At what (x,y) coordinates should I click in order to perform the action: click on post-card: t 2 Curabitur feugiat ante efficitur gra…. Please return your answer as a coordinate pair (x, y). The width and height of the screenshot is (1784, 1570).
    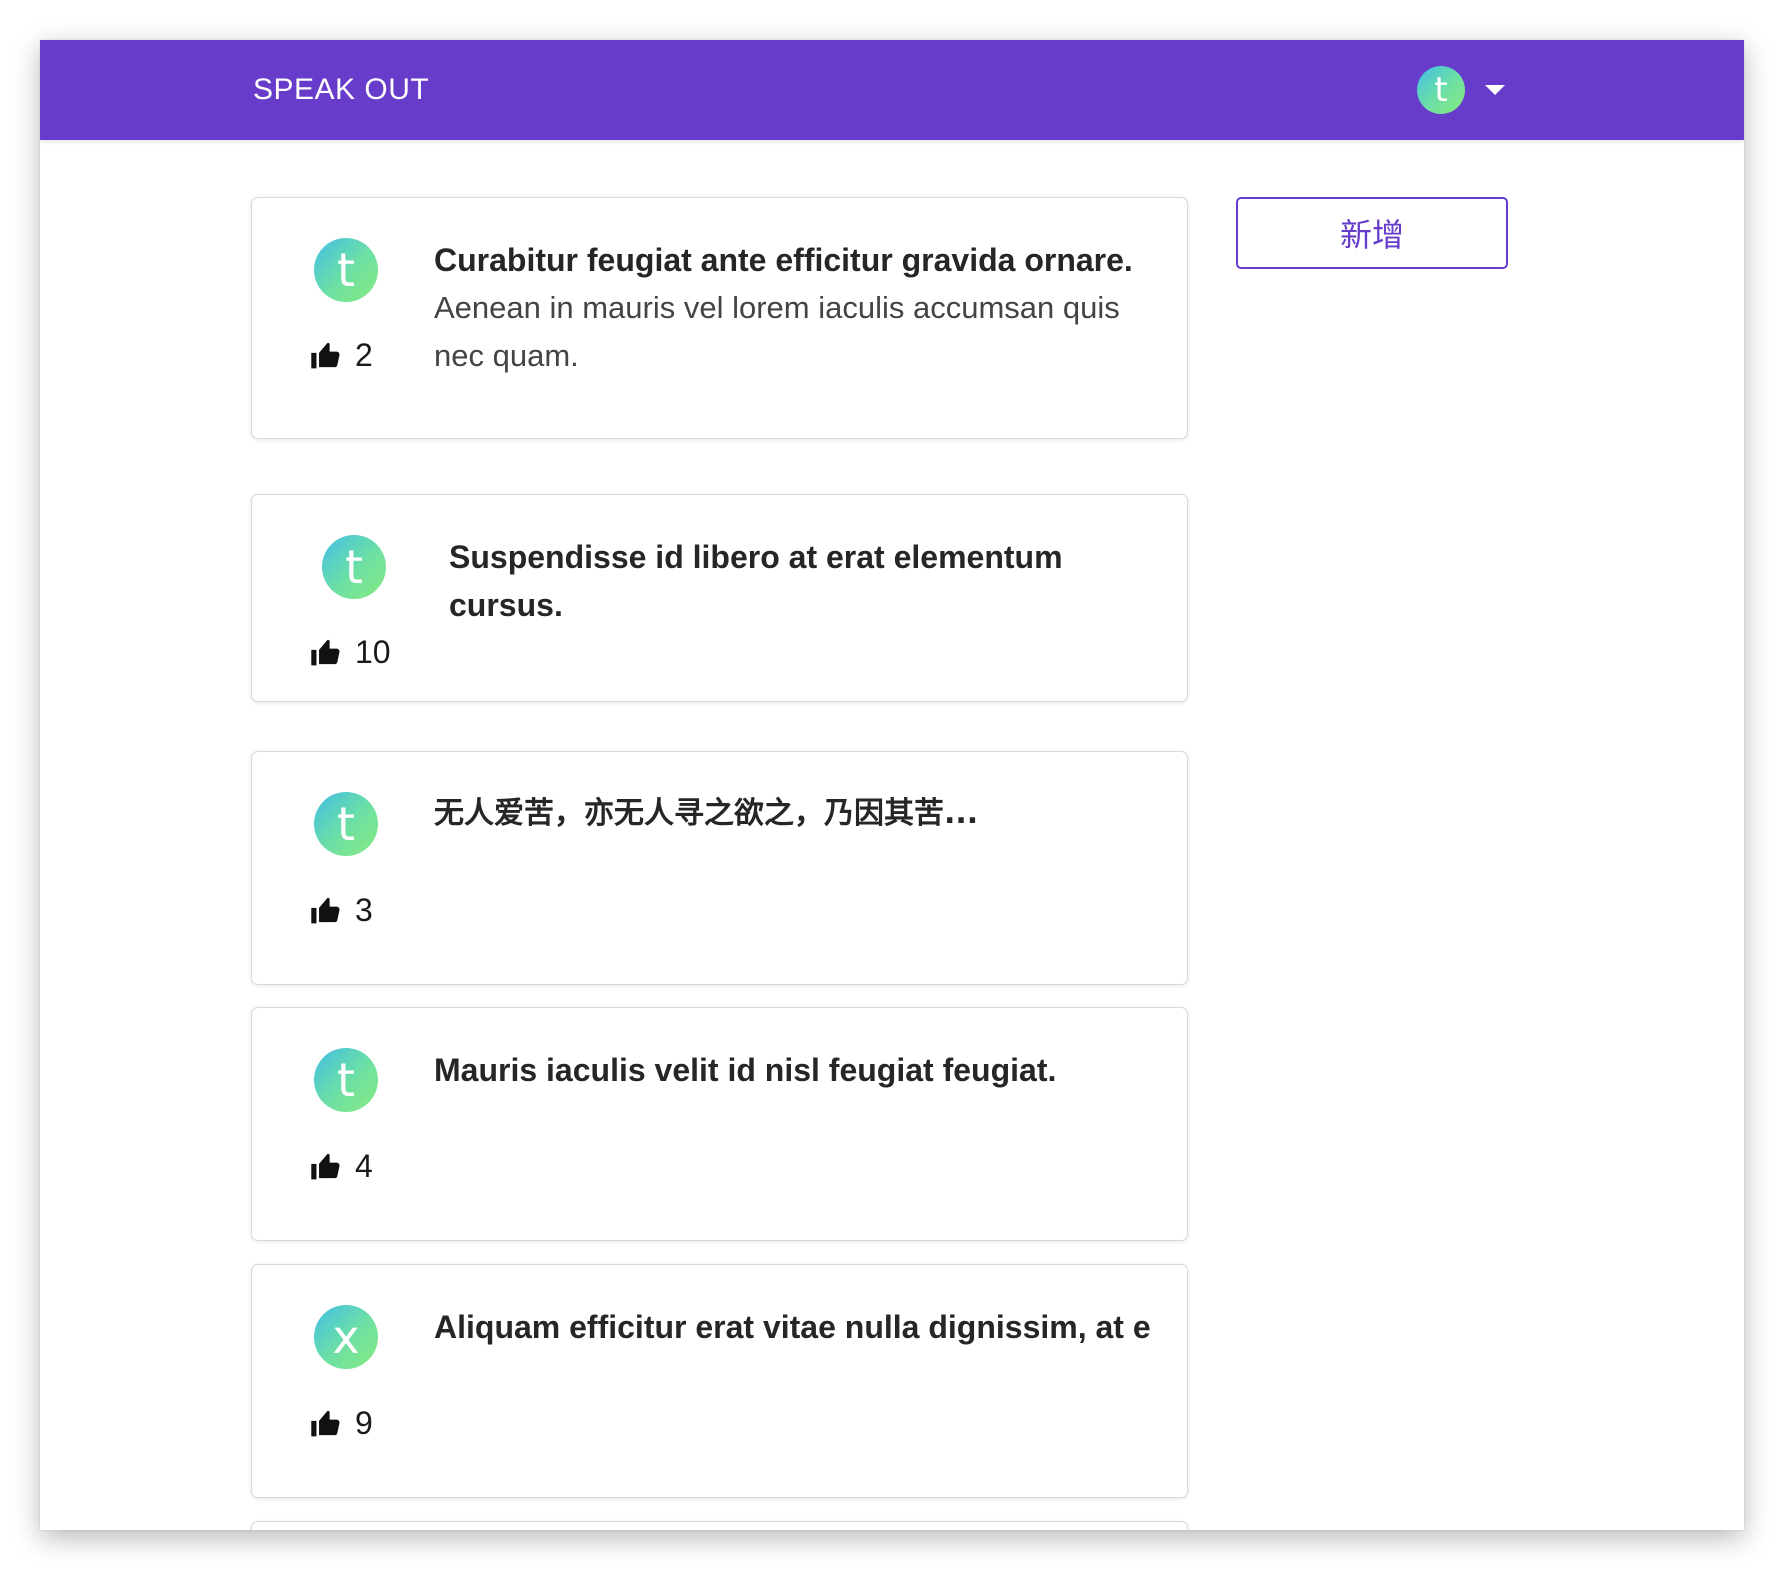
    Looking at the image, I should click on (719, 318).